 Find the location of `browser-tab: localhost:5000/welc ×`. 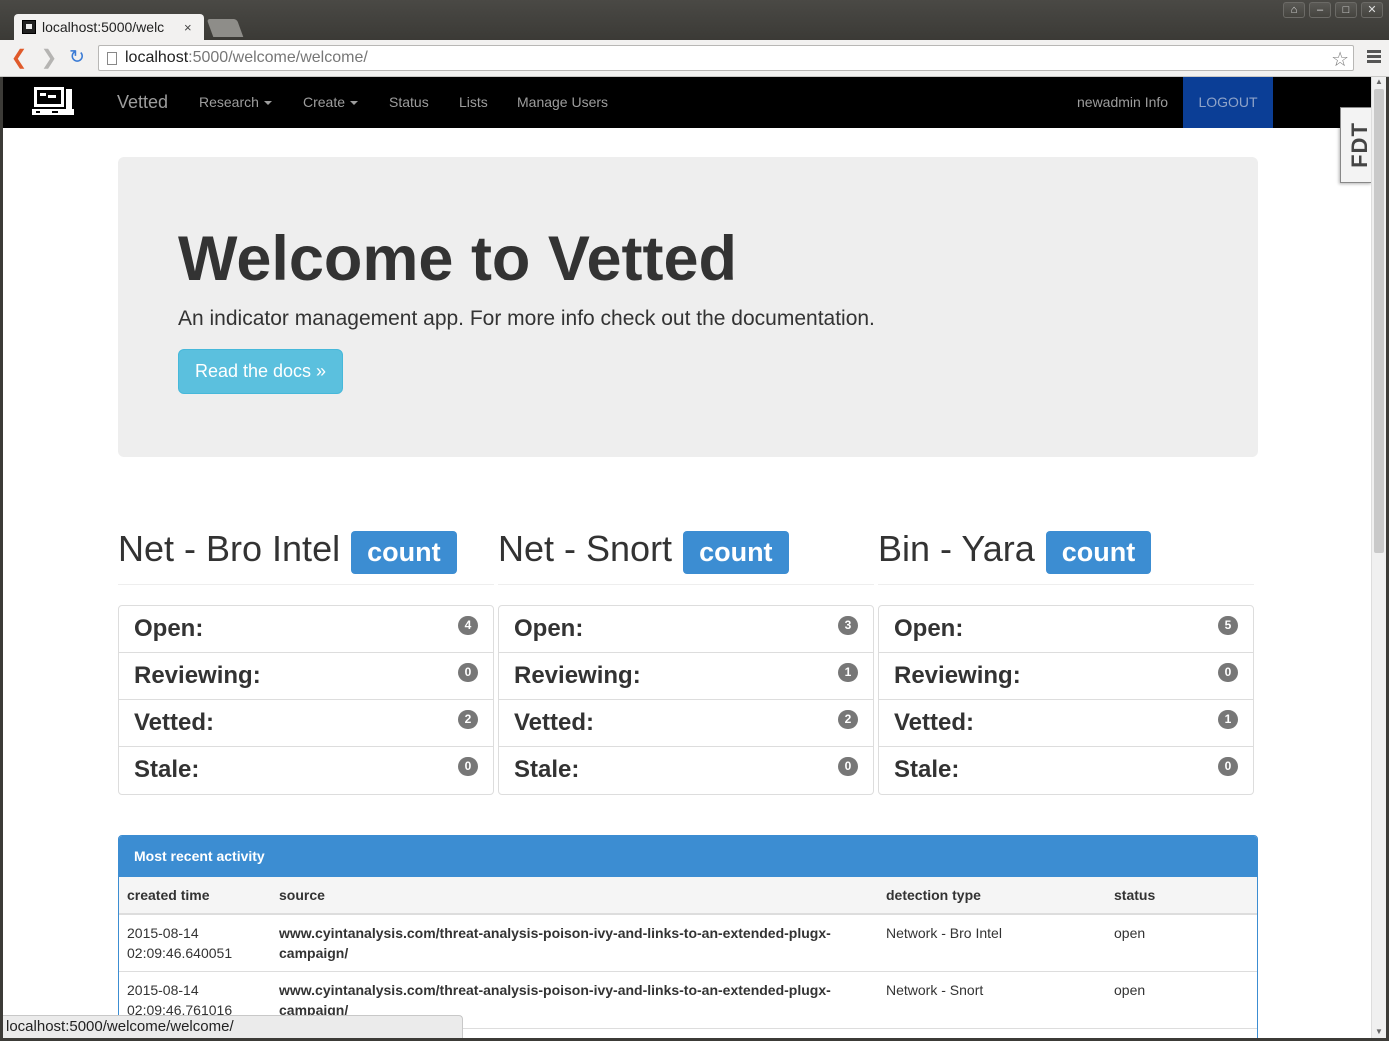

browser-tab: localhost:5000/welc × is located at coordinates (109, 27).